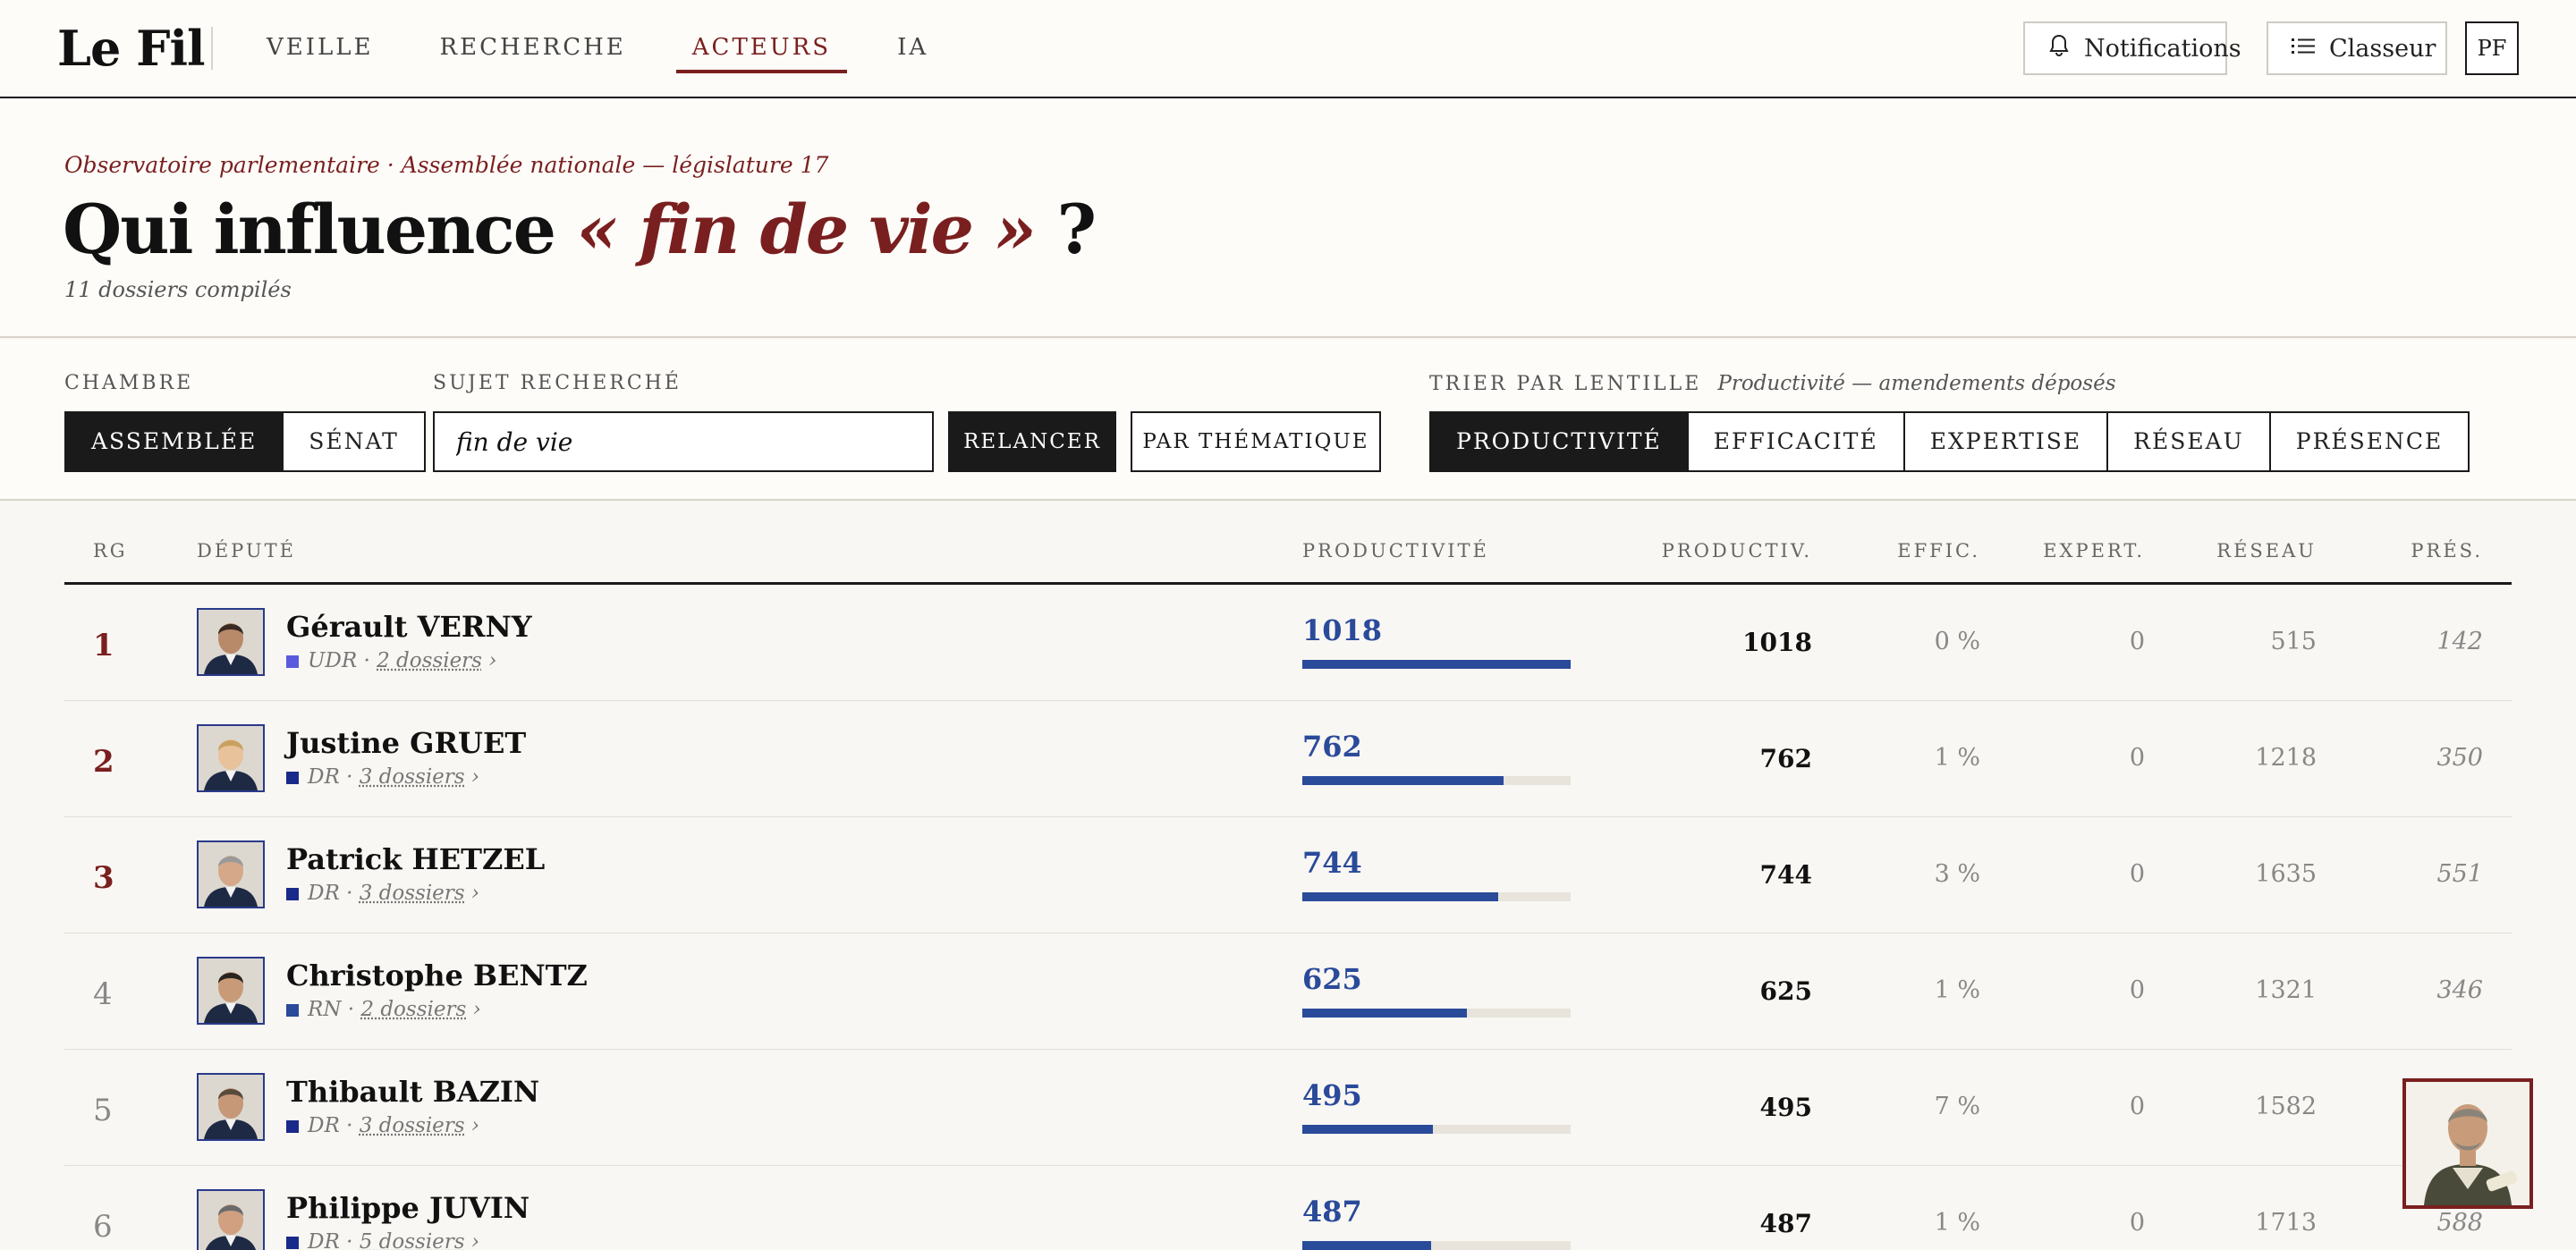  What do you see at coordinates (324, 894) in the screenshot?
I see `party-label: DR` at bounding box center [324, 894].